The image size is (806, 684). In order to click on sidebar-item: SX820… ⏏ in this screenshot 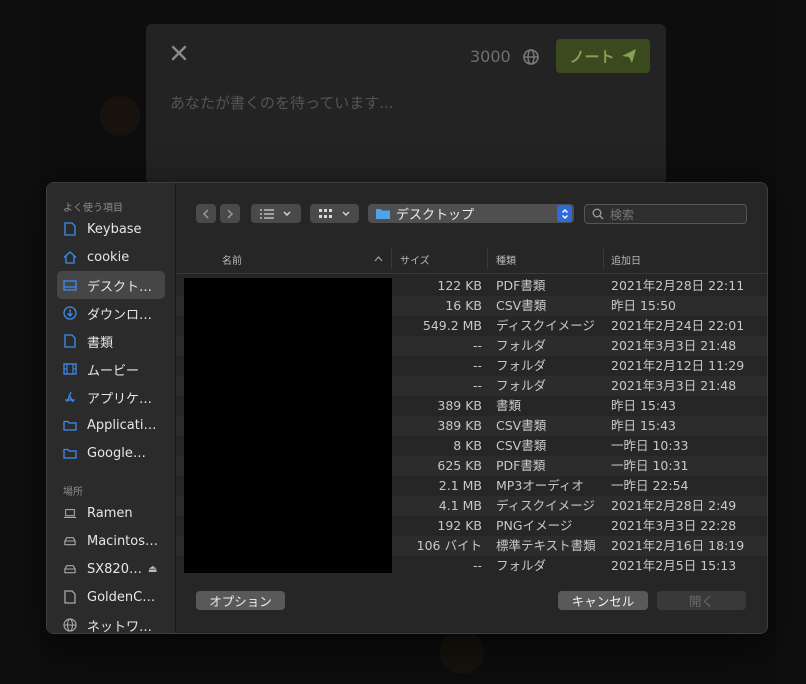, I will do `click(111, 569)`.